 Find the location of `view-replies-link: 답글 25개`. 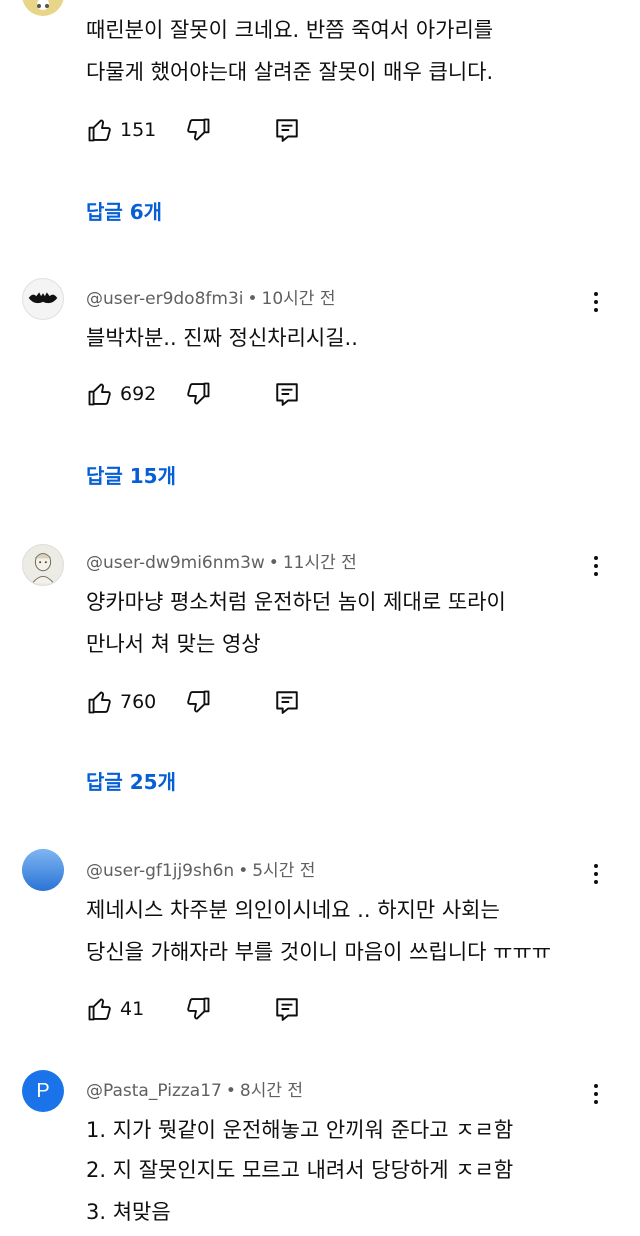

view-replies-link: 답글 25개 is located at coordinates (131, 780).